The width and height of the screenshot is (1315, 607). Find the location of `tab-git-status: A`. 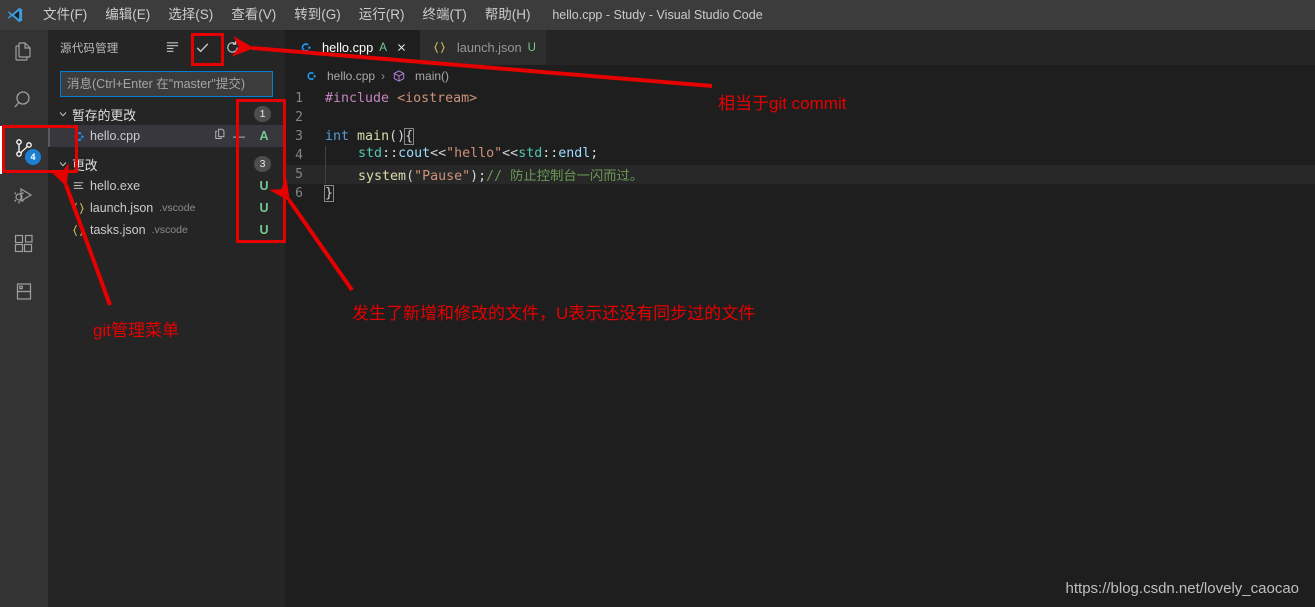

tab-git-status: A is located at coordinates (383, 47).